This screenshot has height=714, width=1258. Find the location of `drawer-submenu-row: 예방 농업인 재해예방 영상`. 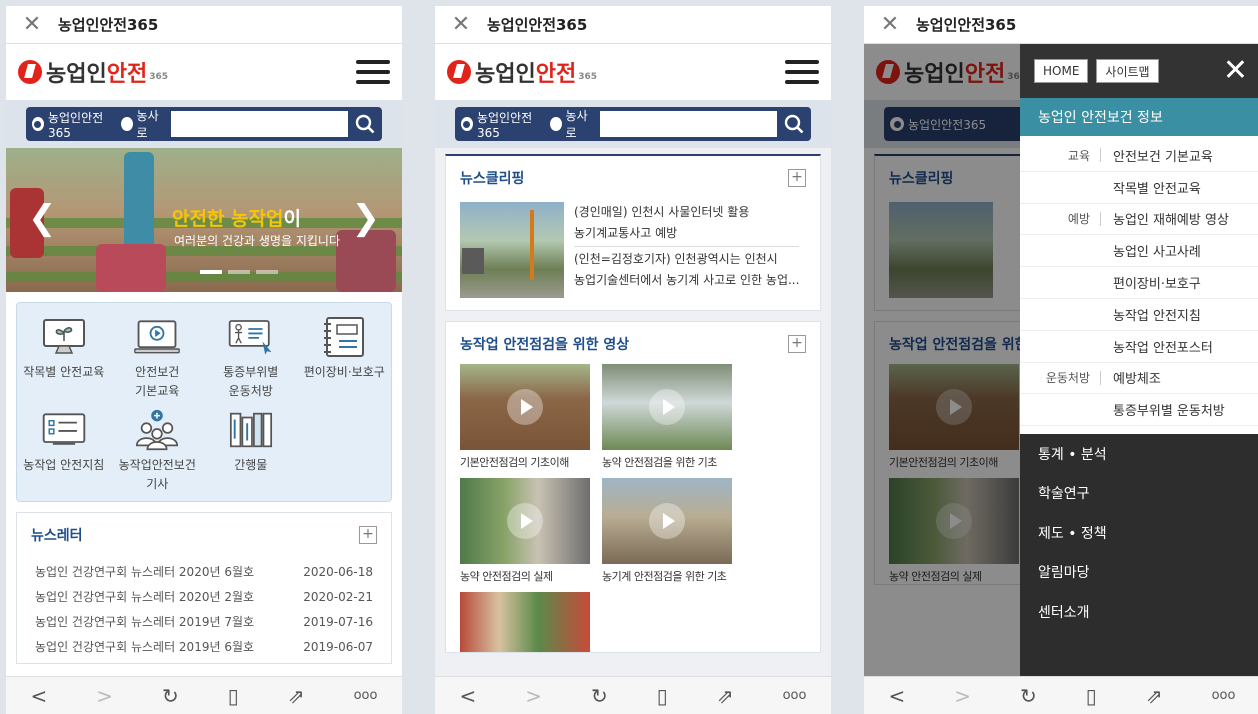

drawer-submenu-row: 예방 농업인 재해예방 영상 is located at coordinates (1139, 220).